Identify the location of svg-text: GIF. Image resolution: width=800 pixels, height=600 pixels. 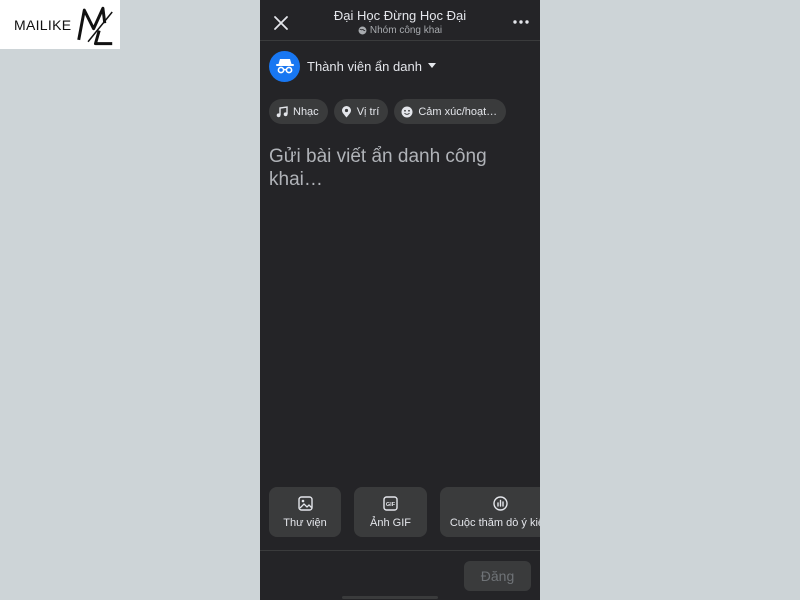
(391, 505).